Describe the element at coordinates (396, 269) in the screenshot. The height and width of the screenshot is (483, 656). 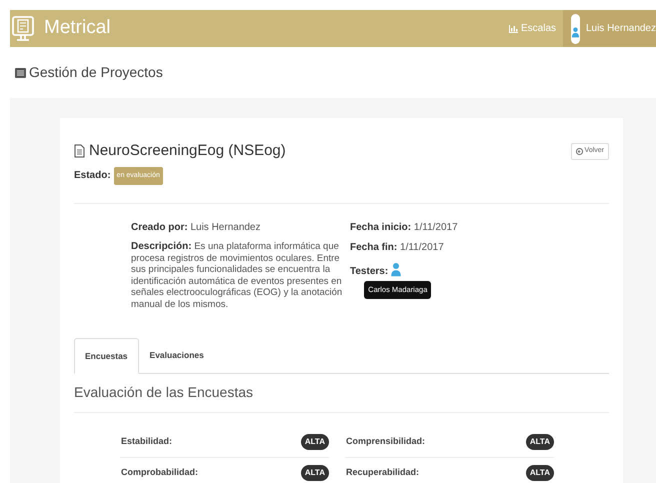
I see `user-icon` at that location.